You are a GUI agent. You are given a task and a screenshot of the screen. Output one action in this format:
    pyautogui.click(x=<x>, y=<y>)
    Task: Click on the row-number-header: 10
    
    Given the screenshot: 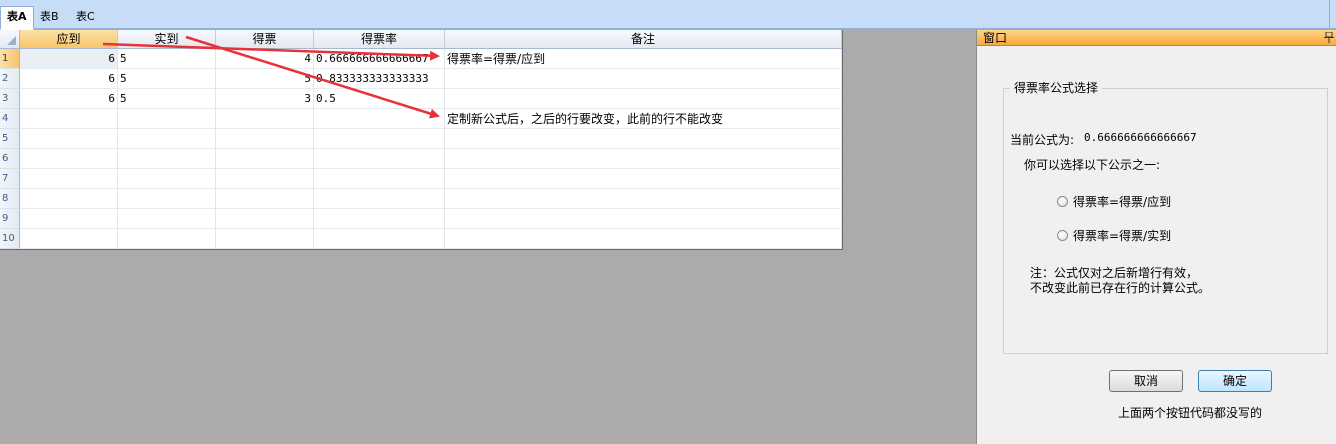 What is the action you would take?
    pyautogui.click(x=10, y=239)
    